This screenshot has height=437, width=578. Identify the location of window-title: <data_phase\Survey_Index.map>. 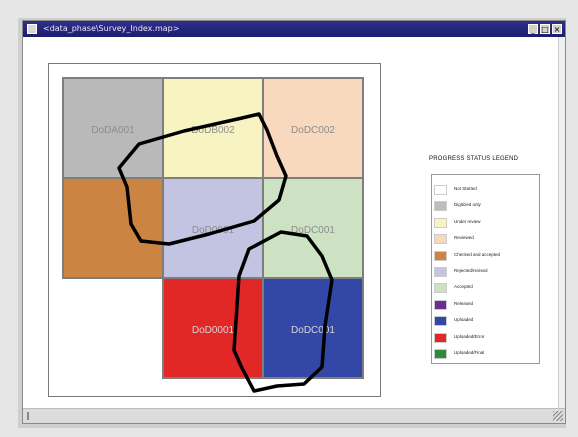
(111, 28).